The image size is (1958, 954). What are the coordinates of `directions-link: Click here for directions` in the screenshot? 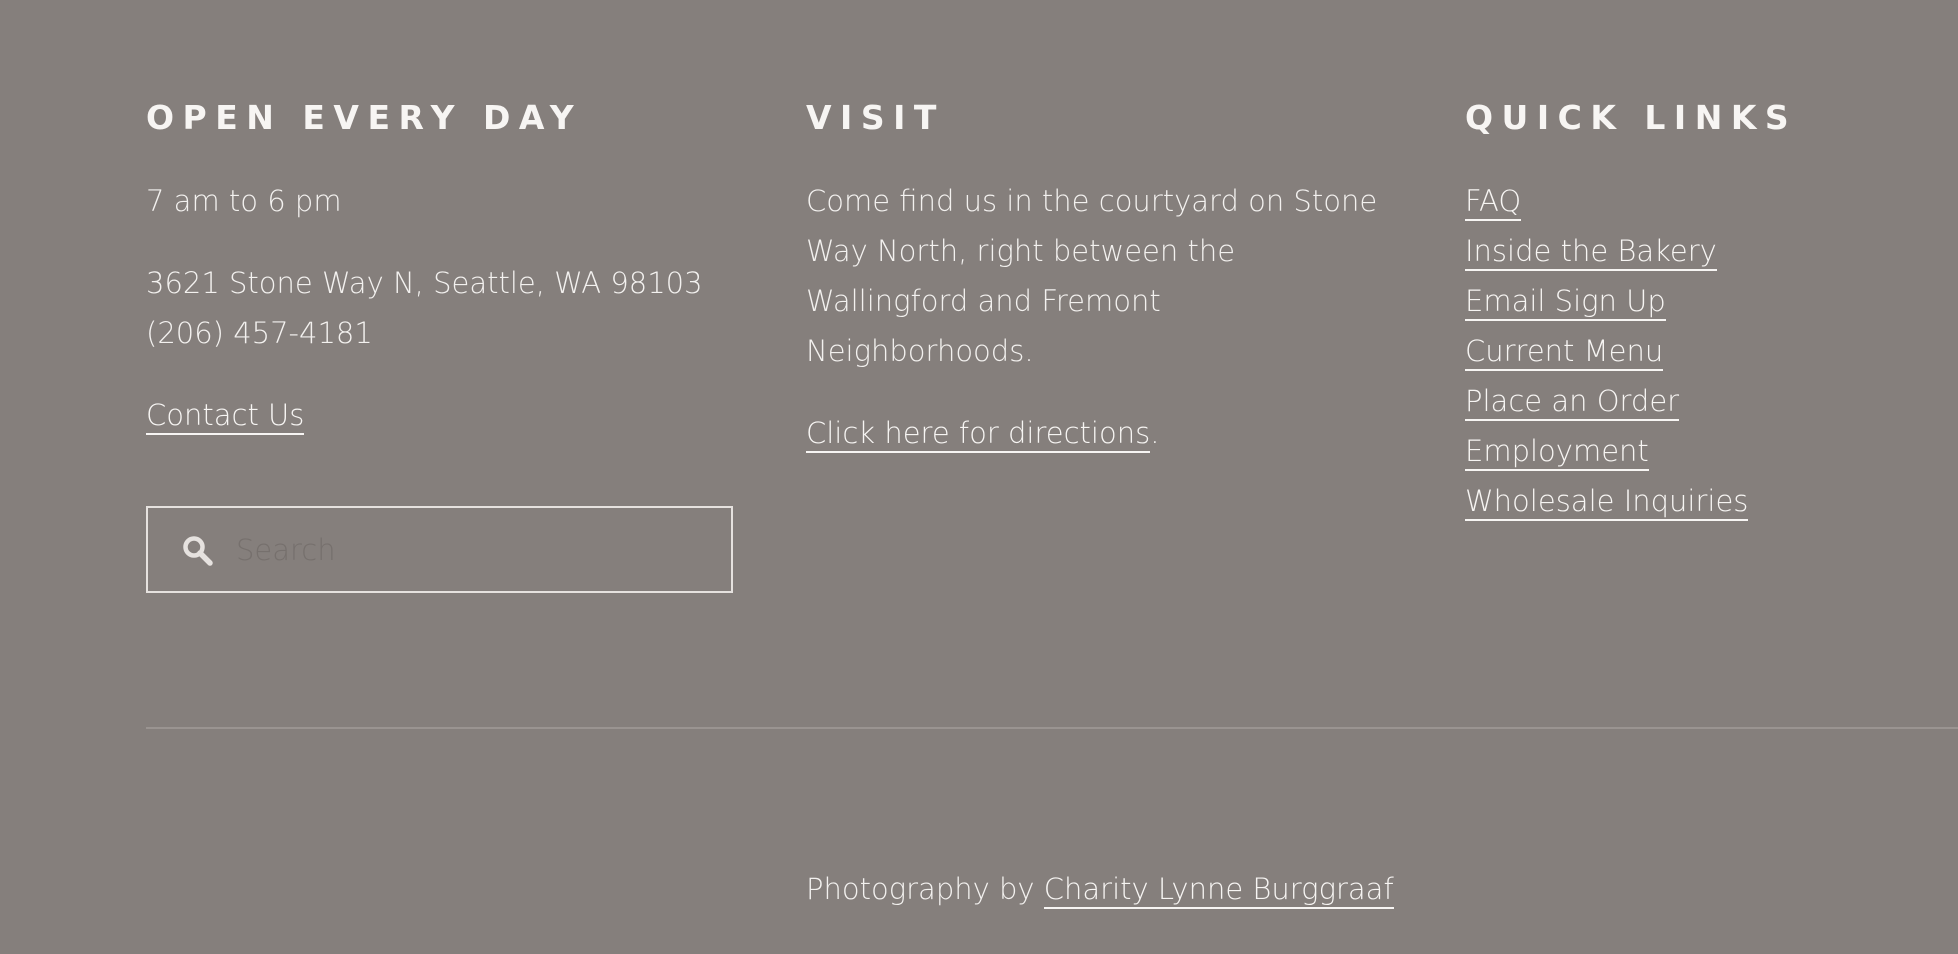 It's located at (978, 434).